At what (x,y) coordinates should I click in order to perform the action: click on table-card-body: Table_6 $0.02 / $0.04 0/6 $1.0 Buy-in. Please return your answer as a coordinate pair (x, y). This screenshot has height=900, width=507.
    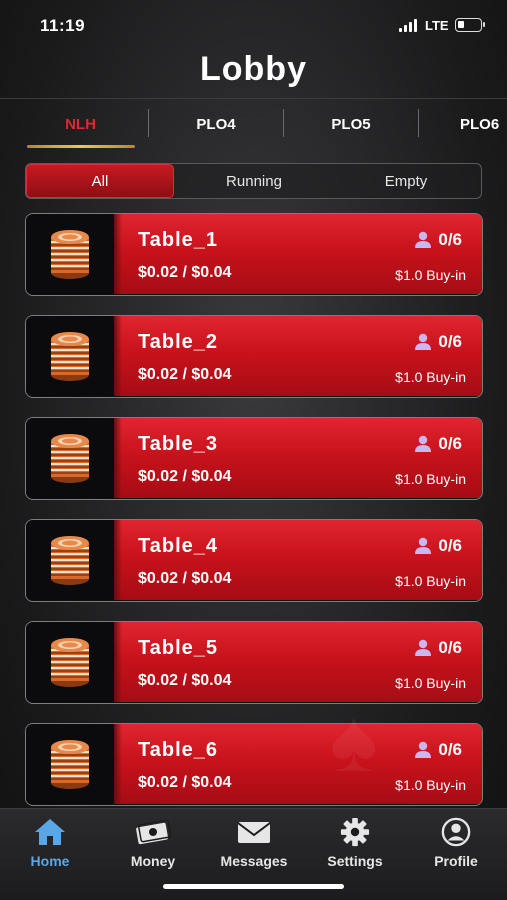
    Looking at the image, I should click on (298, 764).